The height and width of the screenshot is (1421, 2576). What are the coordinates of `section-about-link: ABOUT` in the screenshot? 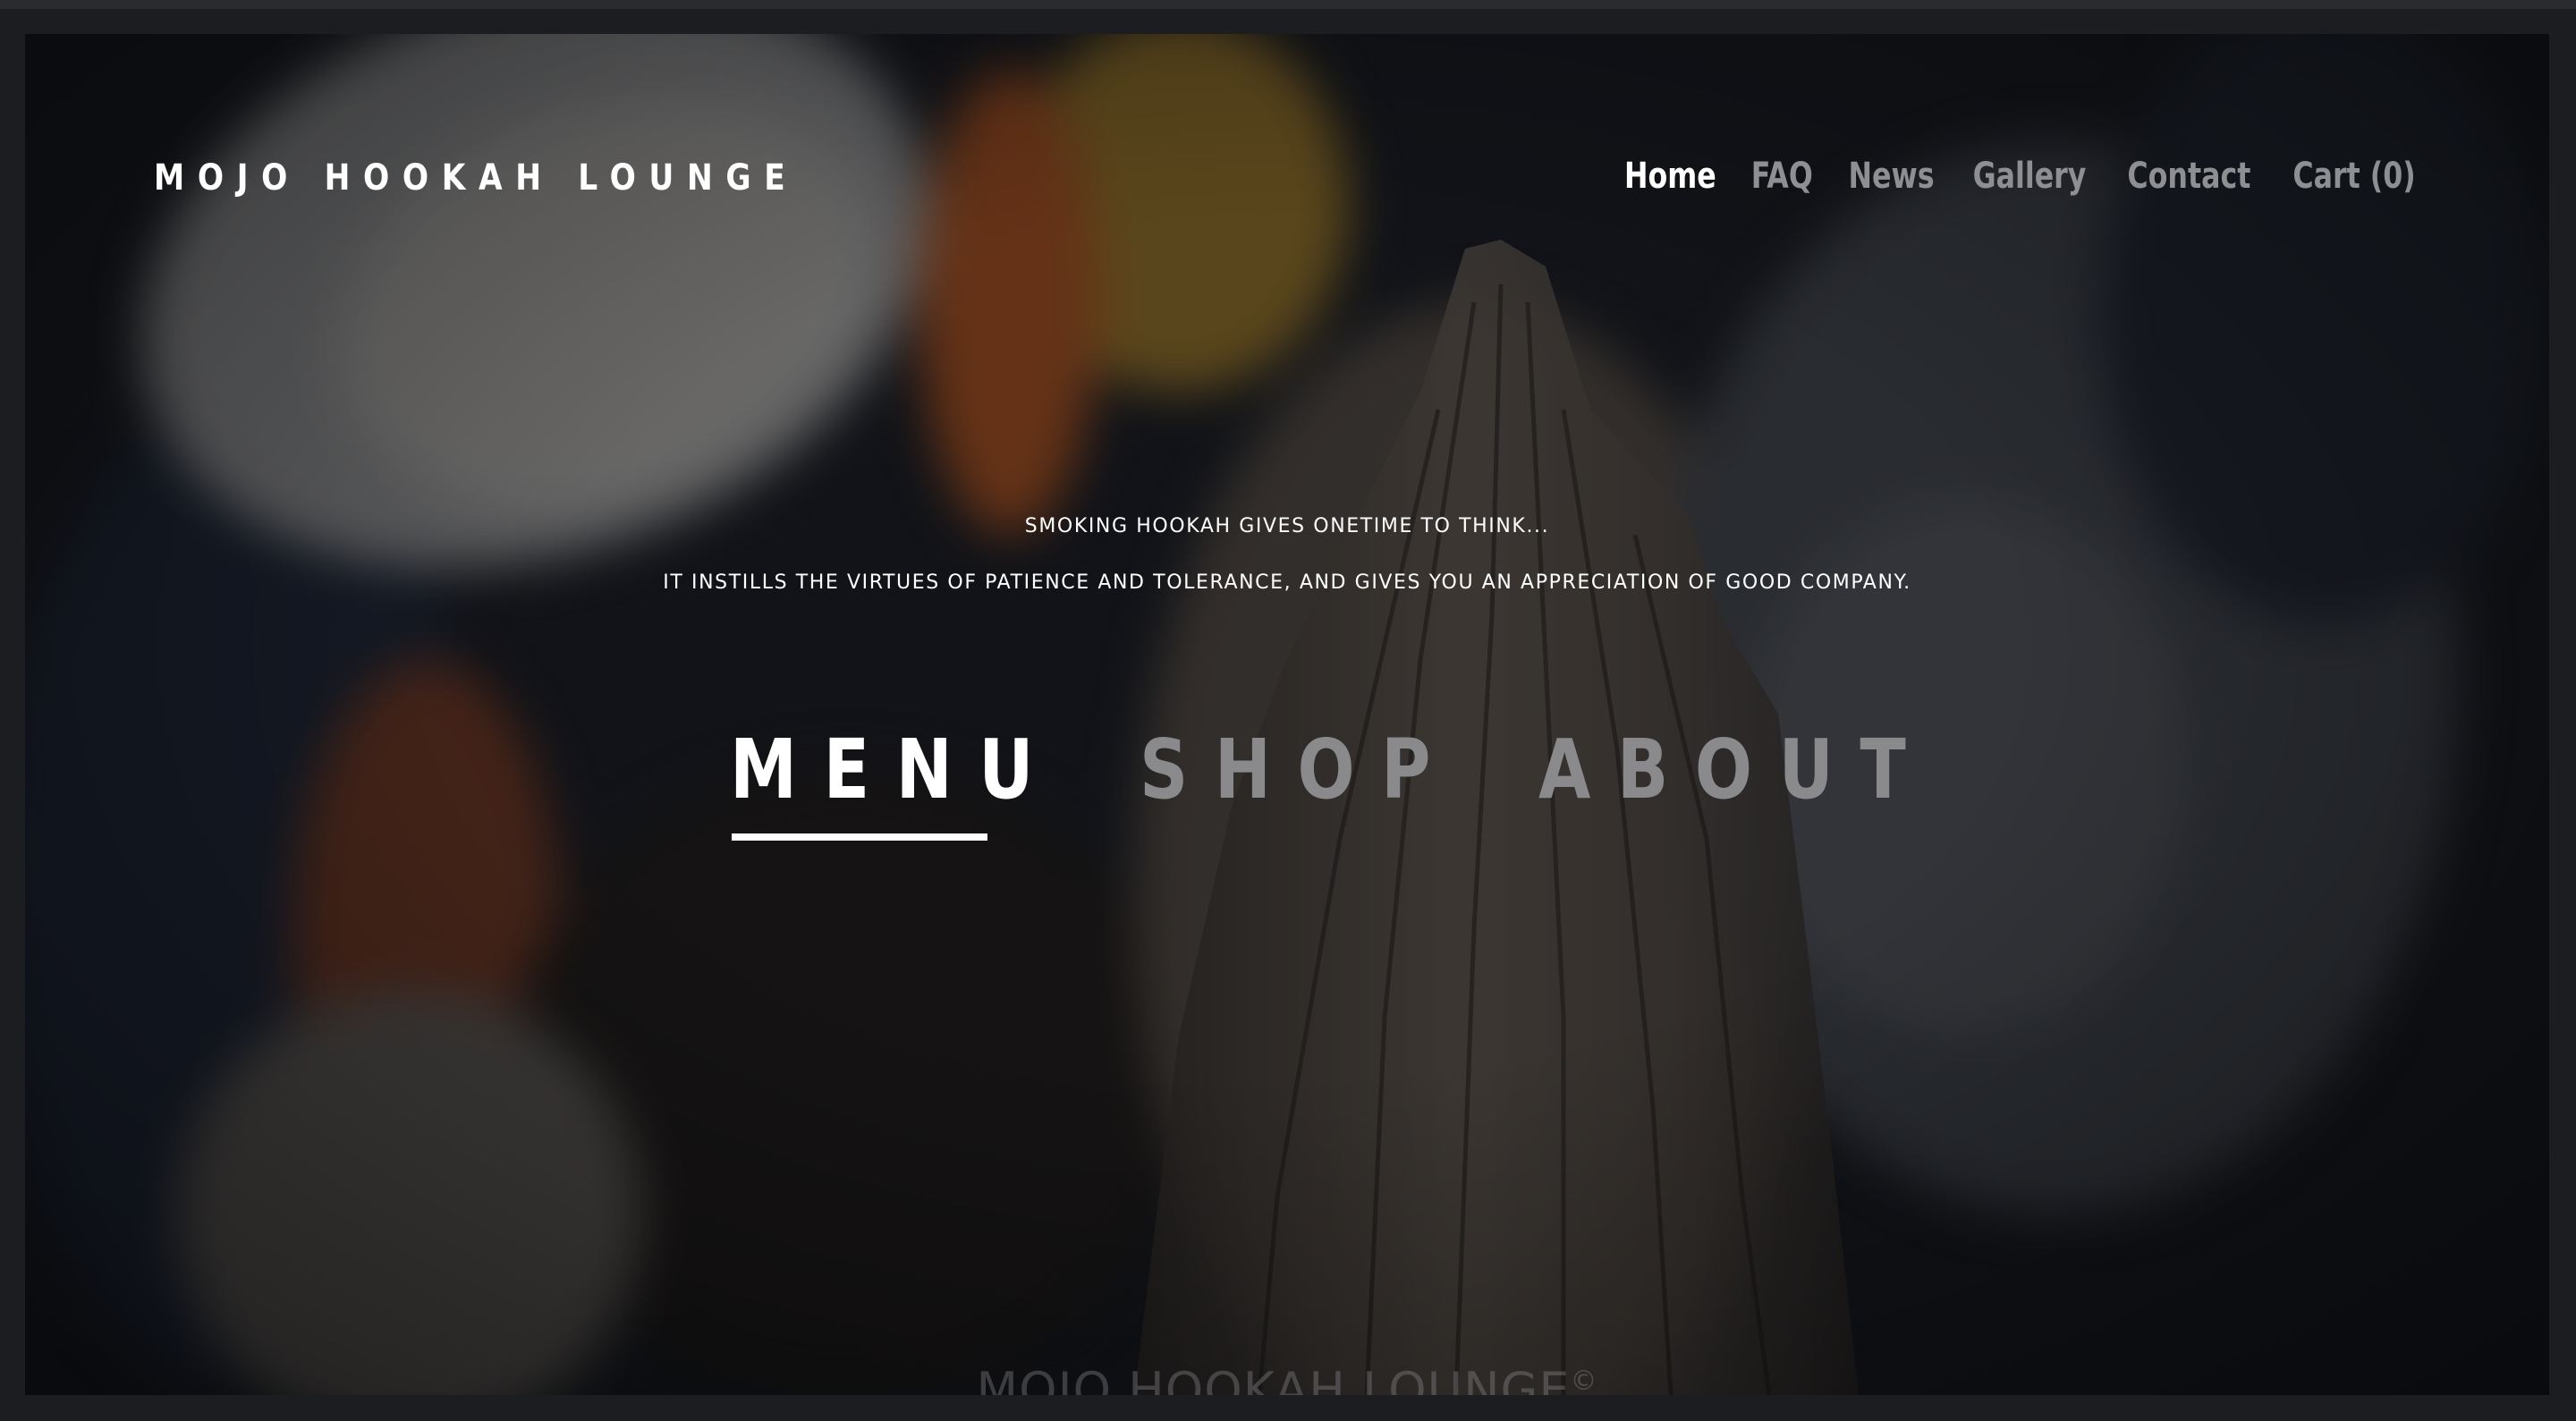 It's located at (1735, 770).